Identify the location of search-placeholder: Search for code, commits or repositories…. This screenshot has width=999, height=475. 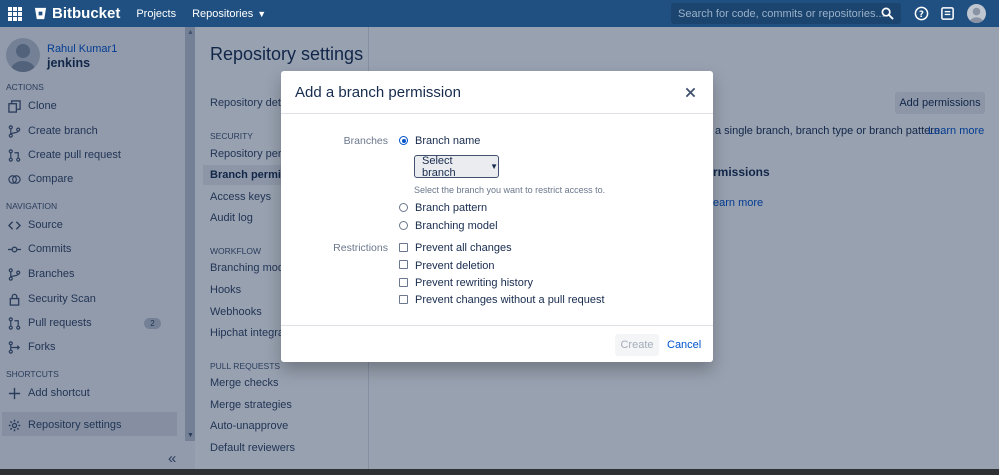
(781, 13).